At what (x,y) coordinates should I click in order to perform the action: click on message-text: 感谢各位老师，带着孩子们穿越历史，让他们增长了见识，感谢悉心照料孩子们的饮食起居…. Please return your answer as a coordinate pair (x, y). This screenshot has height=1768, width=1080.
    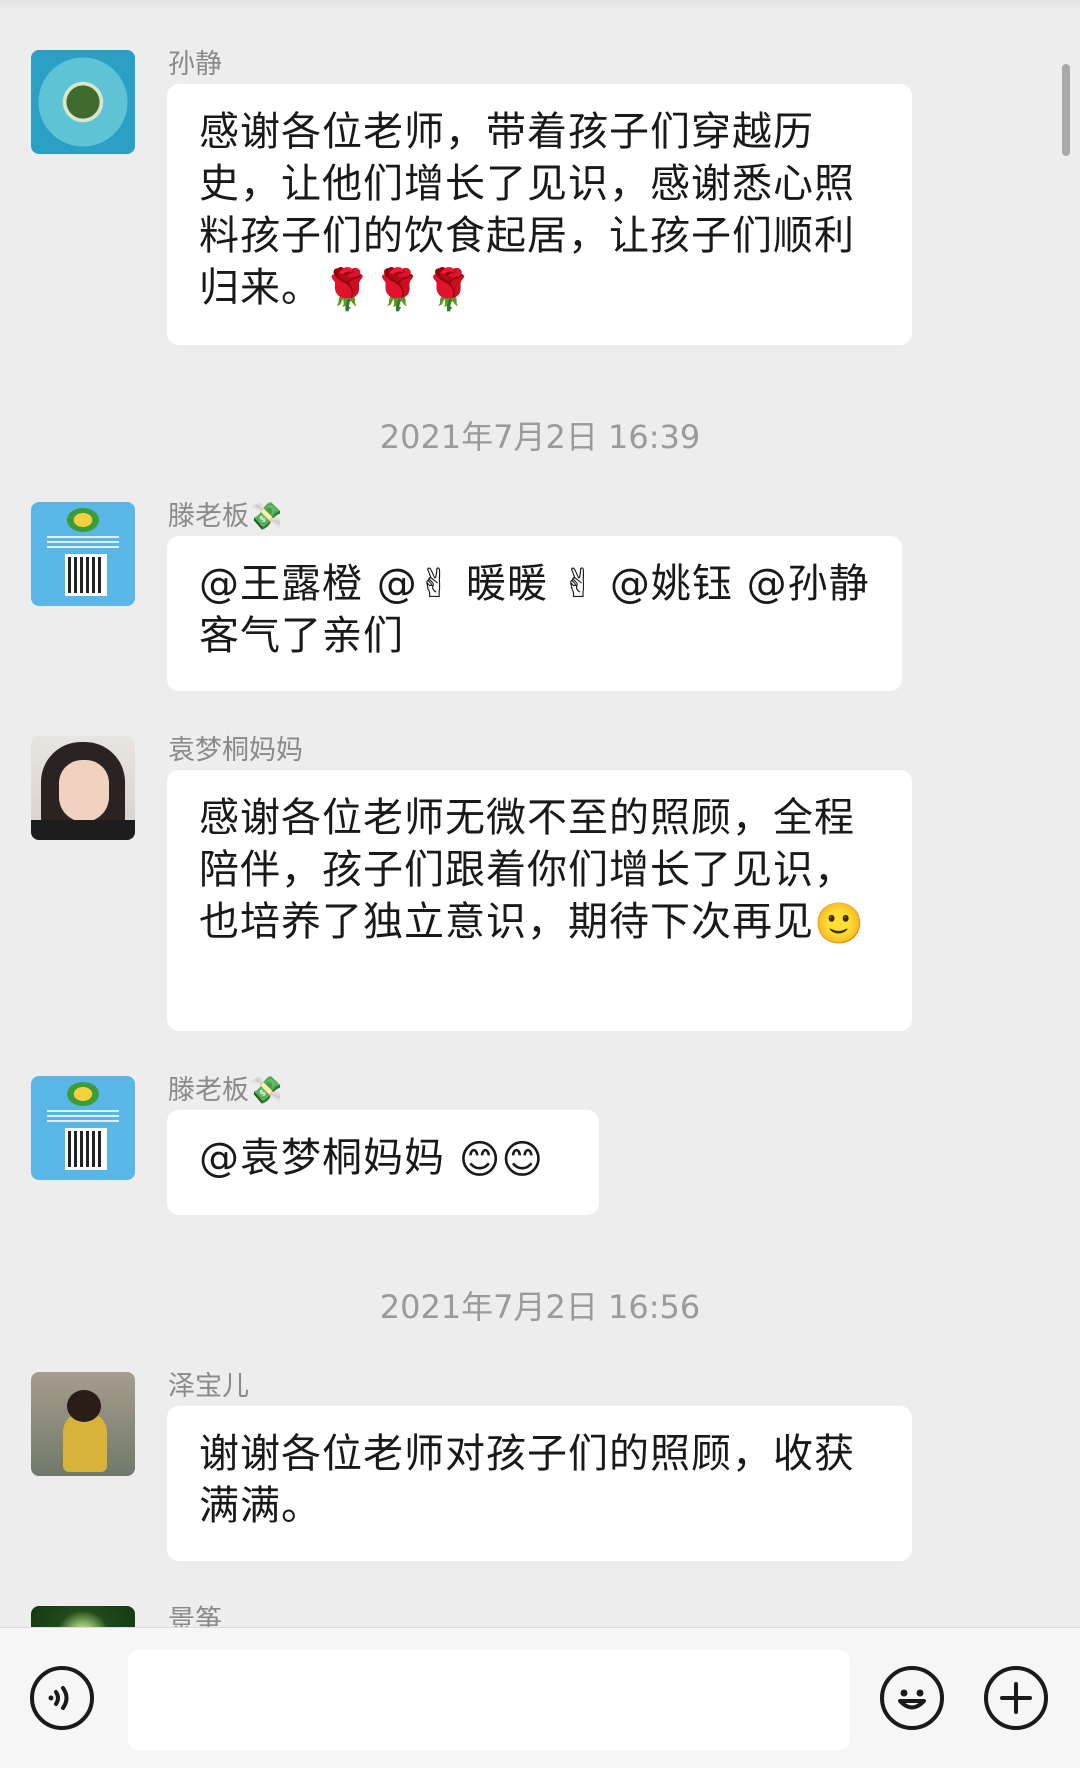
    Looking at the image, I should click on (527, 210).